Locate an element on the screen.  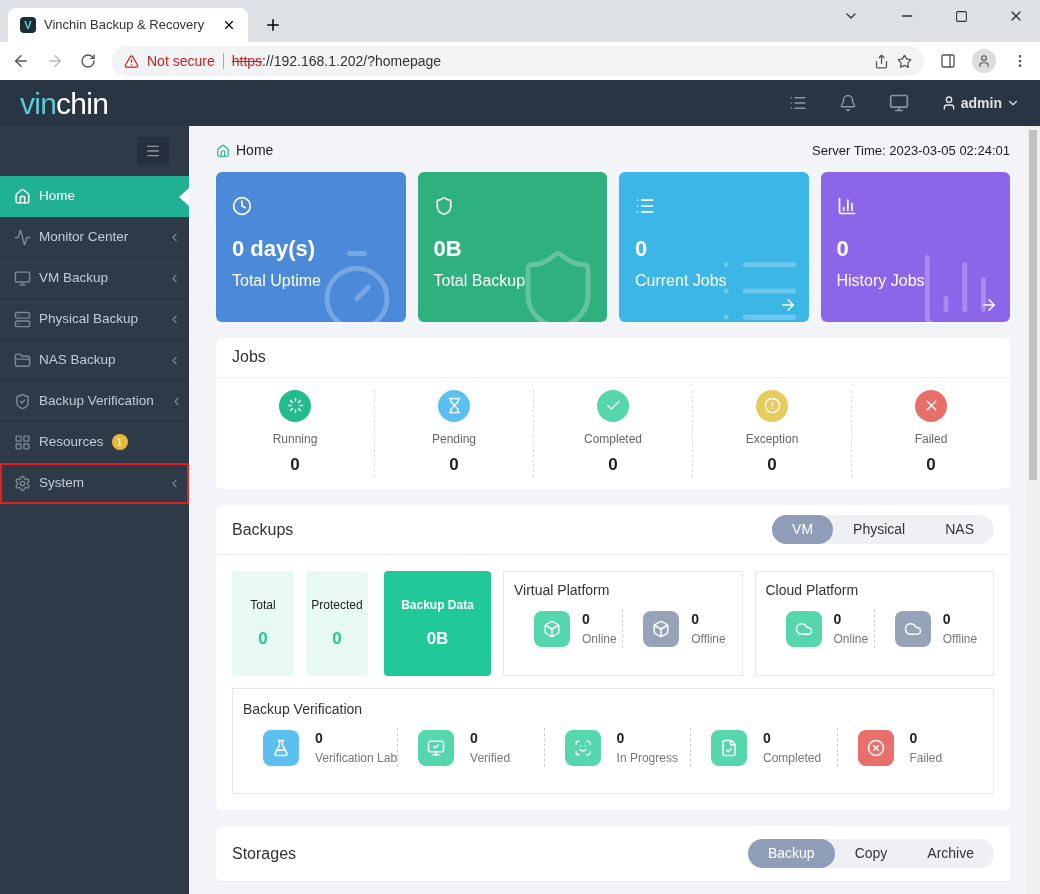
panel-title: Jobs is located at coordinates (613, 357).